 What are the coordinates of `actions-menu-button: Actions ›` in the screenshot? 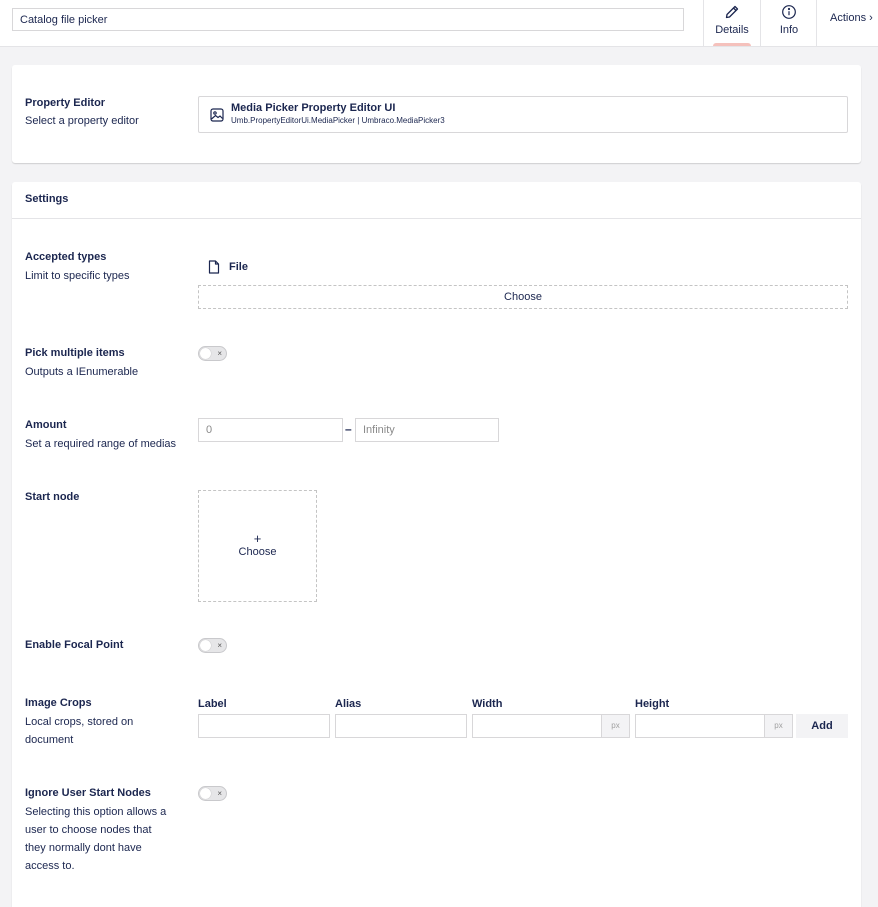 It's located at (847, 23).